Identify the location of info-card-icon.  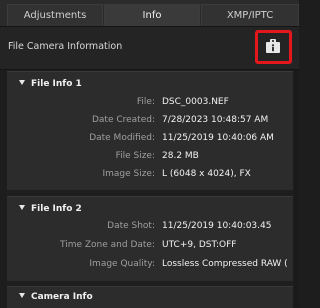
(273, 46).